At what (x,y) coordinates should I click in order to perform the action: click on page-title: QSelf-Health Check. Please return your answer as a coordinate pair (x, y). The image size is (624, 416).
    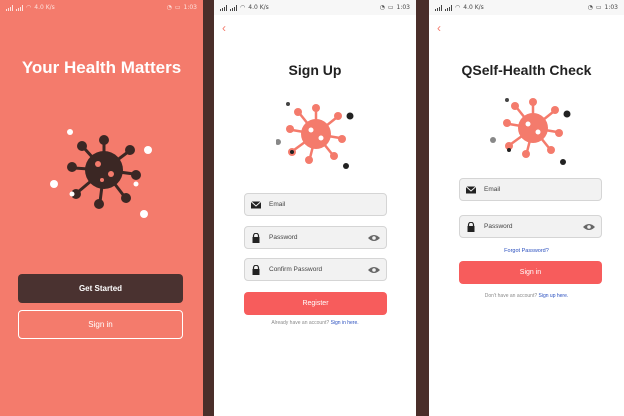
    Looking at the image, I should click on (526, 70).